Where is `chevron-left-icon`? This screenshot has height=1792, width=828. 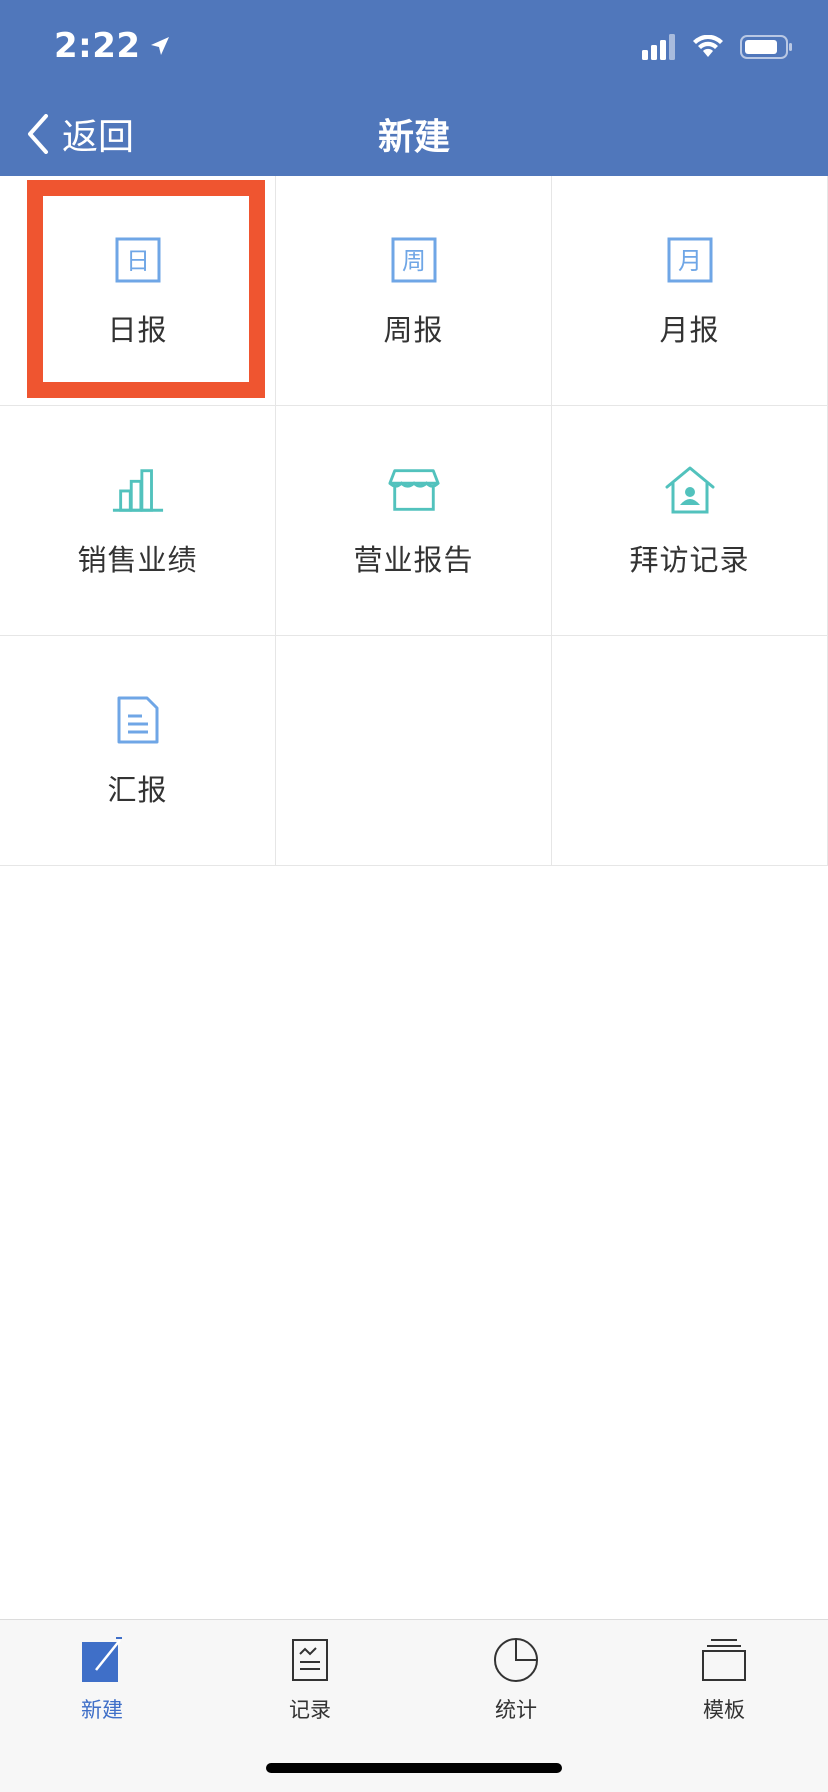
chevron-left-icon is located at coordinates (38, 134).